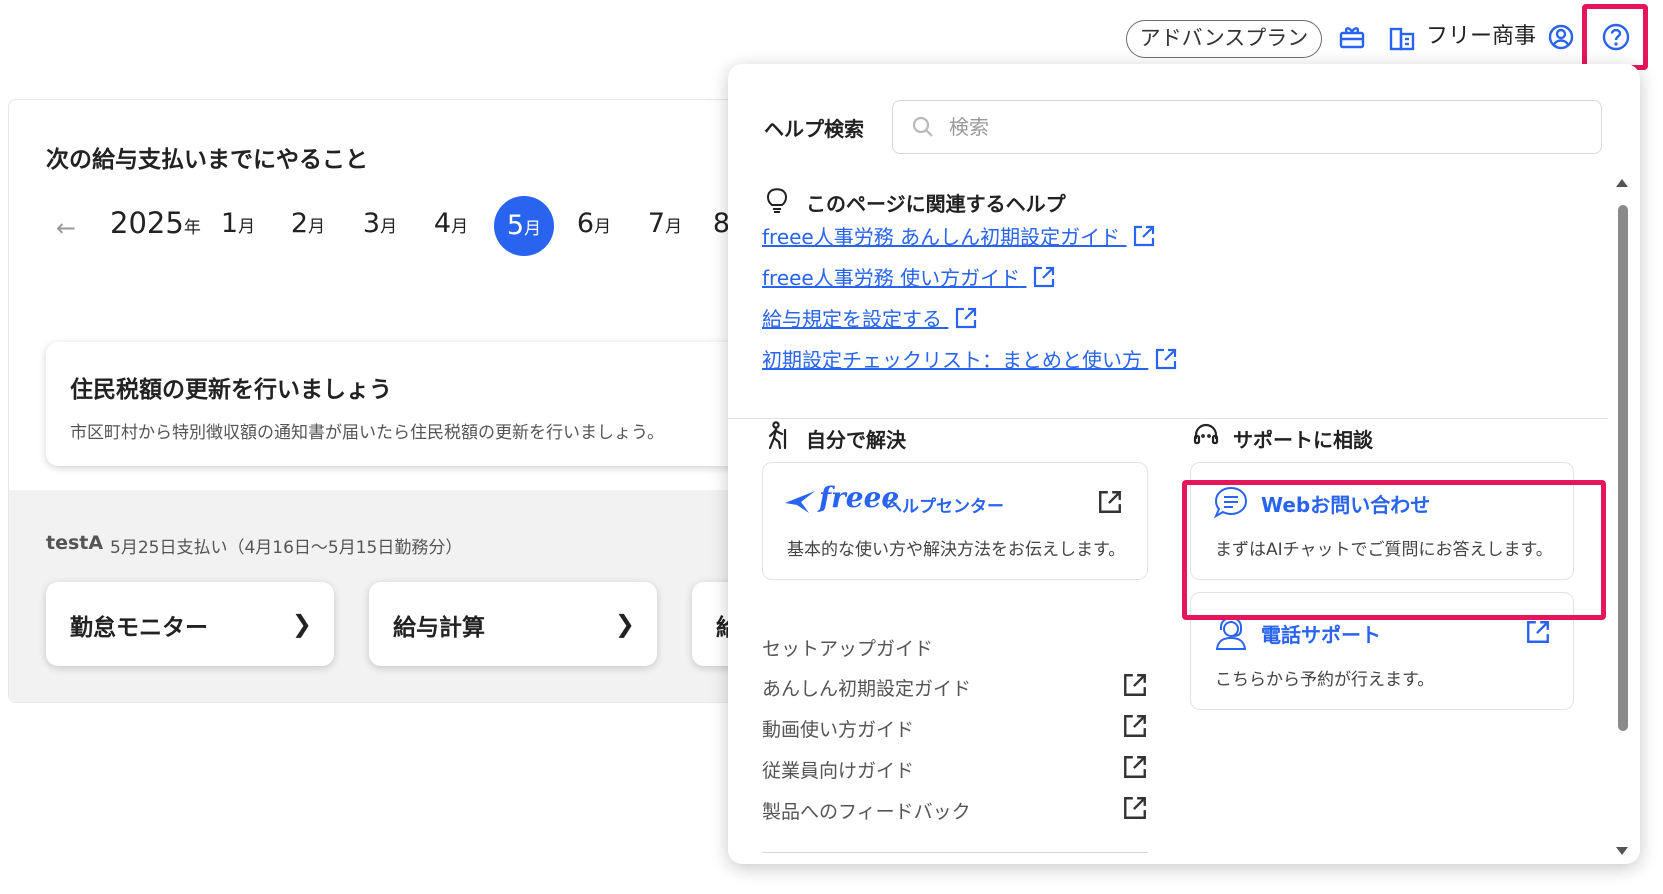 Image resolution: width=1663 pixels, height=894 pixels. What do you see at coordinates (238, 223) in the screenshot?
I see `month-1: 1月` at bounding box center [238, 223].